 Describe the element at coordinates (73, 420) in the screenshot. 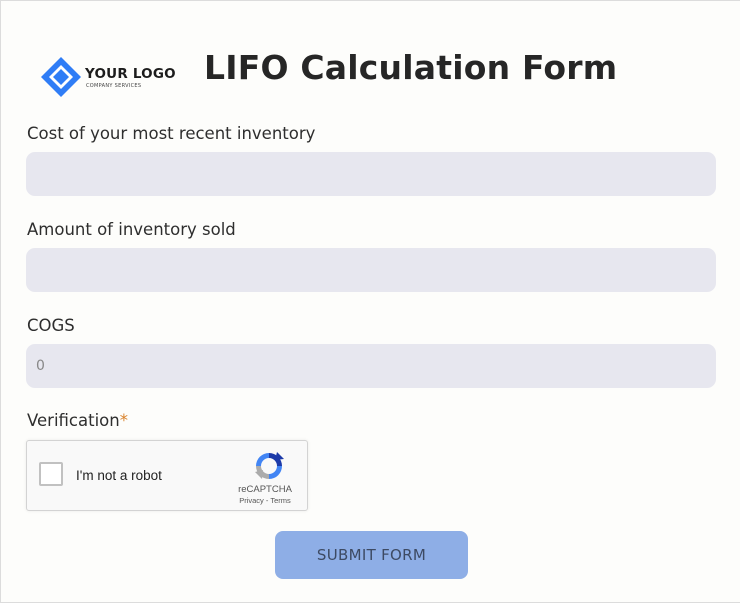

I see `verification-text: Verification` at that location.